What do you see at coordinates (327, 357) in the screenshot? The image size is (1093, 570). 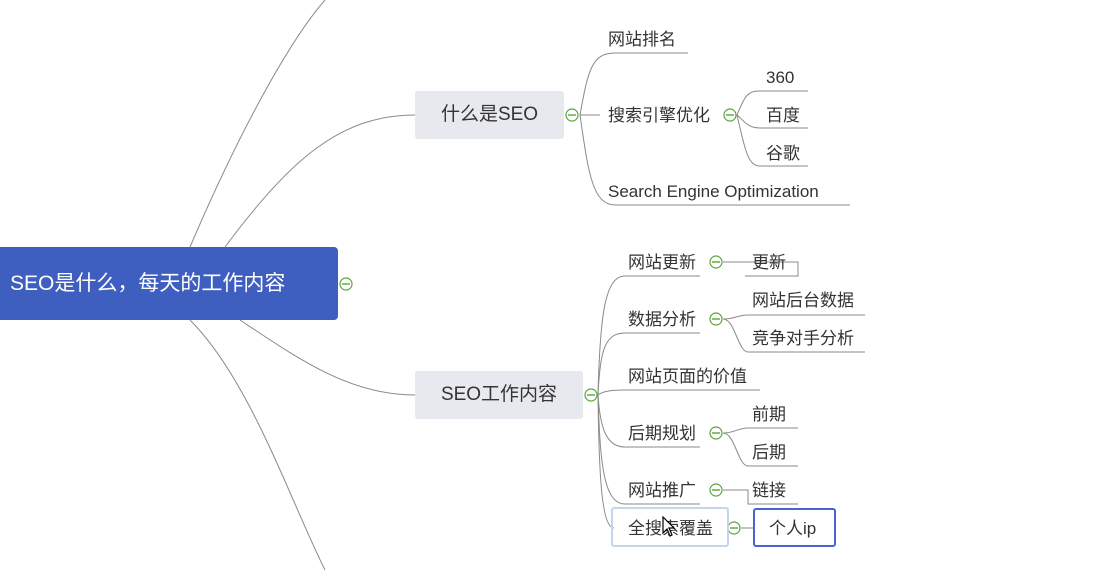 I see `connector-root-work` at bounding box center [327, 357].